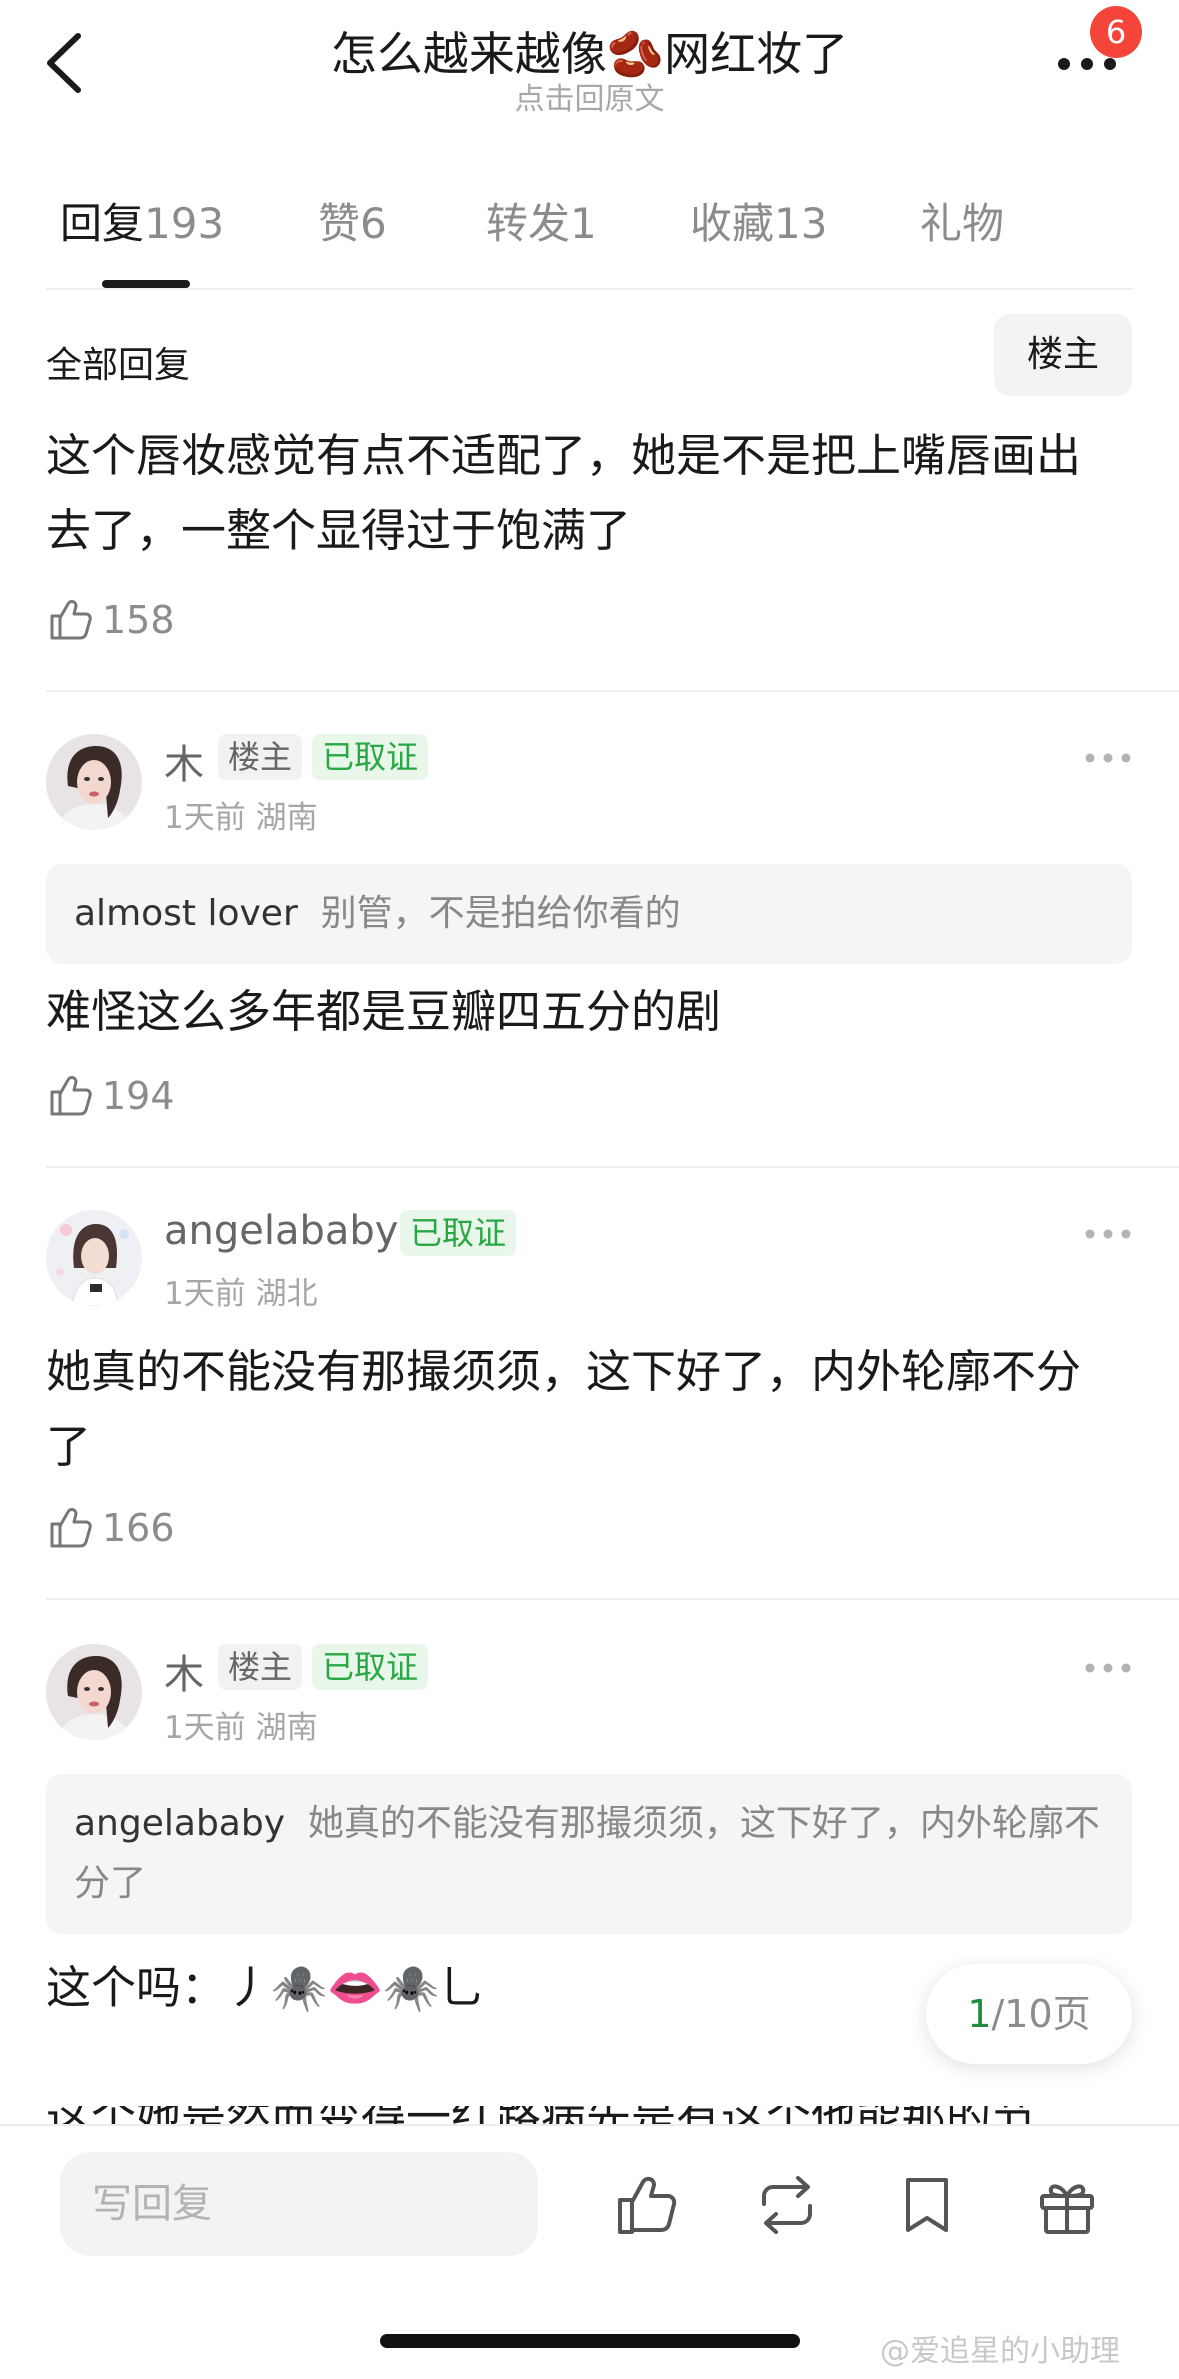  I want to click on total-pages: /10页, so click(1041, 2014).